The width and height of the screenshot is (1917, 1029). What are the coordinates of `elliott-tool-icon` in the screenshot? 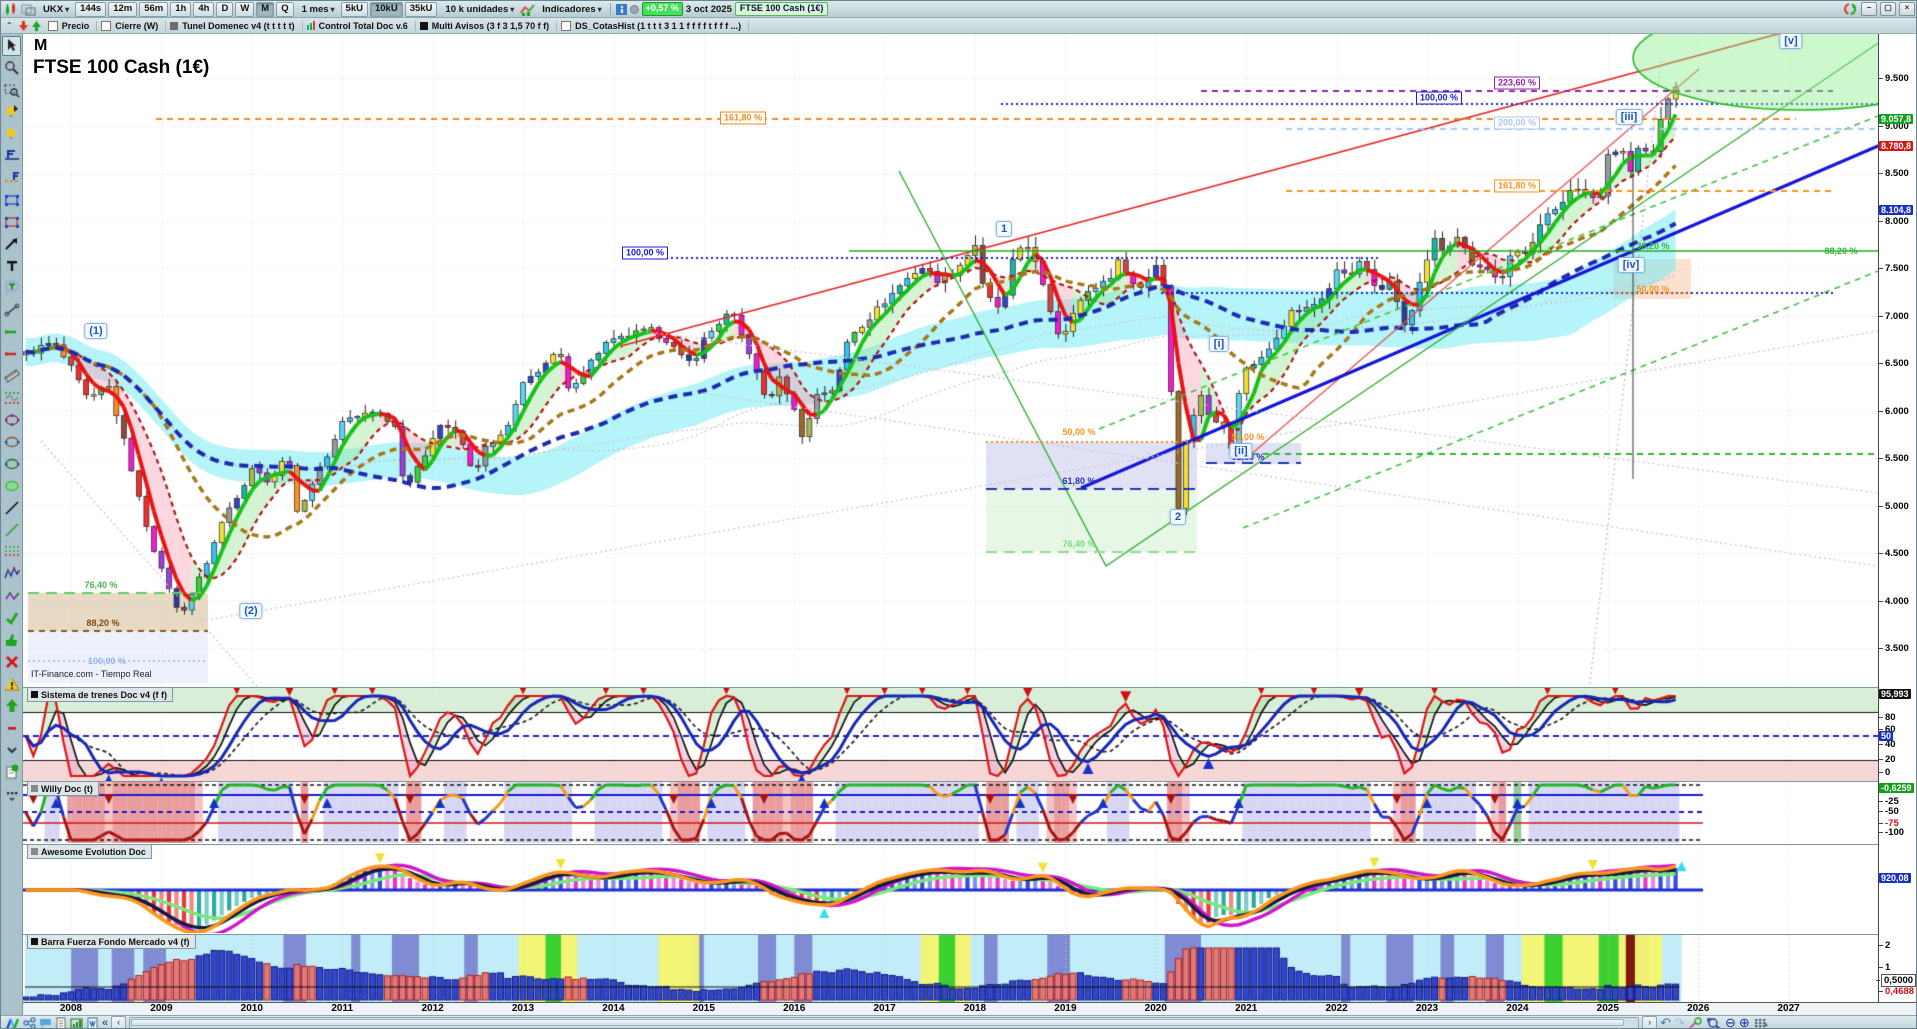 It's located at (11, 574).